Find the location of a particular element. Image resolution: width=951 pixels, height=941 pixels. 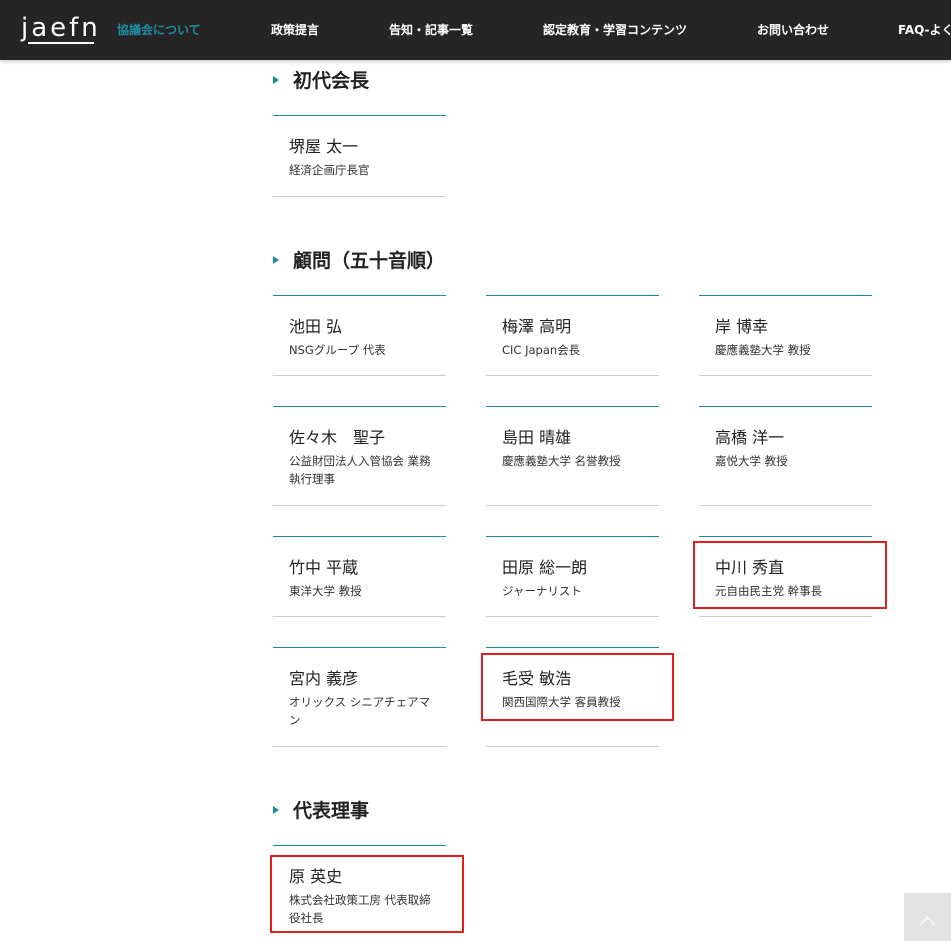

member-card: 佐々木 聖子 公益財団法人入管協会 業務執行理事 is located at coordinates (359, 456).